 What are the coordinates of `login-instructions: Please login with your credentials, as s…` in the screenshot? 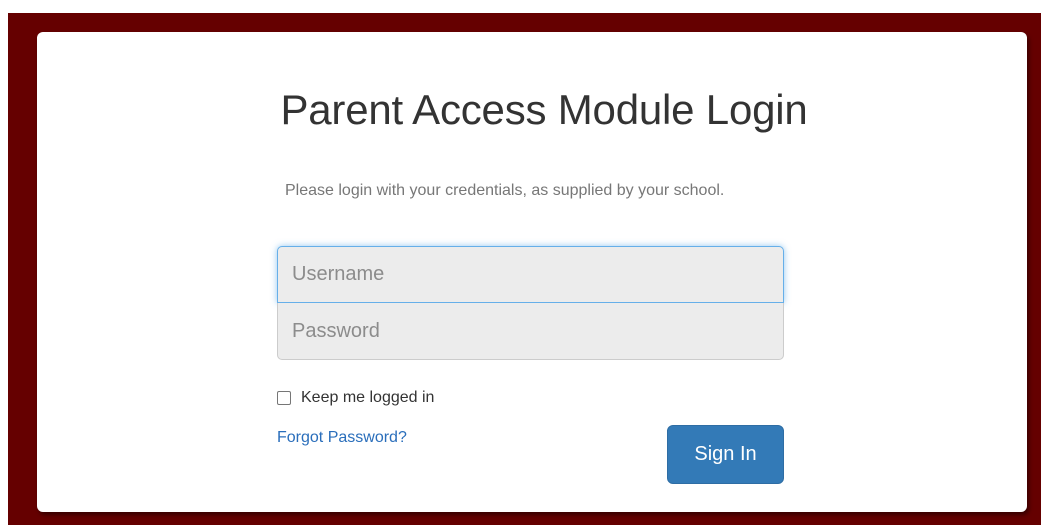 It's located at (505, 190).